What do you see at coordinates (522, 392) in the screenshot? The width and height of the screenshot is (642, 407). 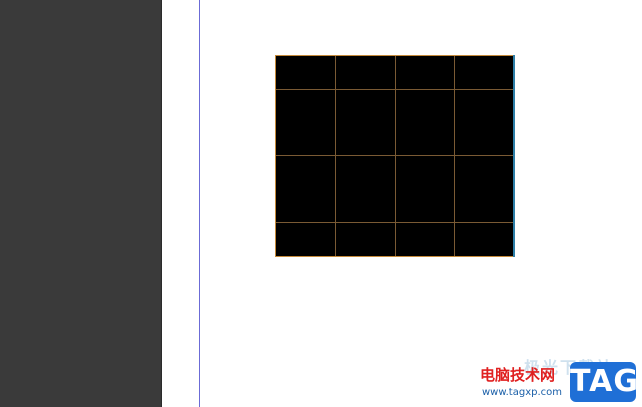 I see `watermark-url: www.tagxp.com` at bounding box center [522, 392].